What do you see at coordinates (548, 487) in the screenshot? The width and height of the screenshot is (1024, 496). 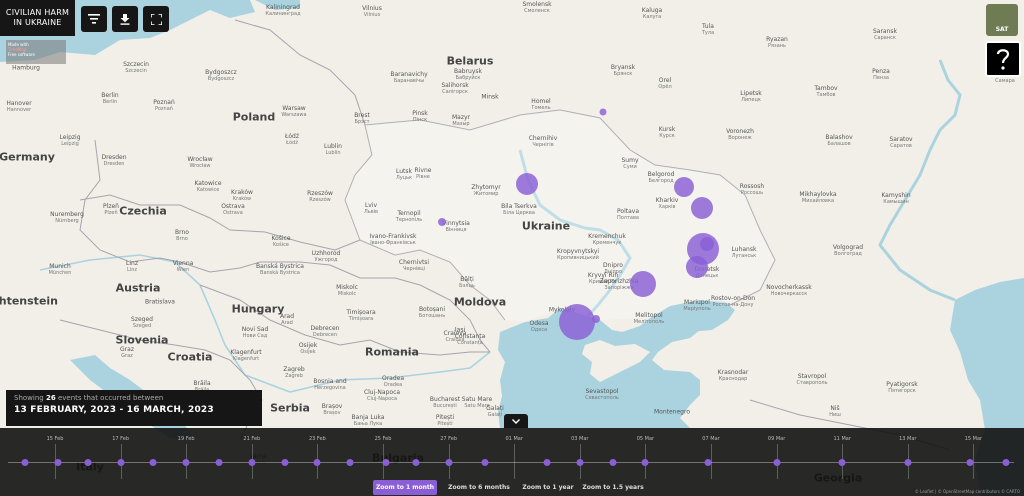 I see `zoom-button: Zoom to 1 year` at bounding box center [548, 487].